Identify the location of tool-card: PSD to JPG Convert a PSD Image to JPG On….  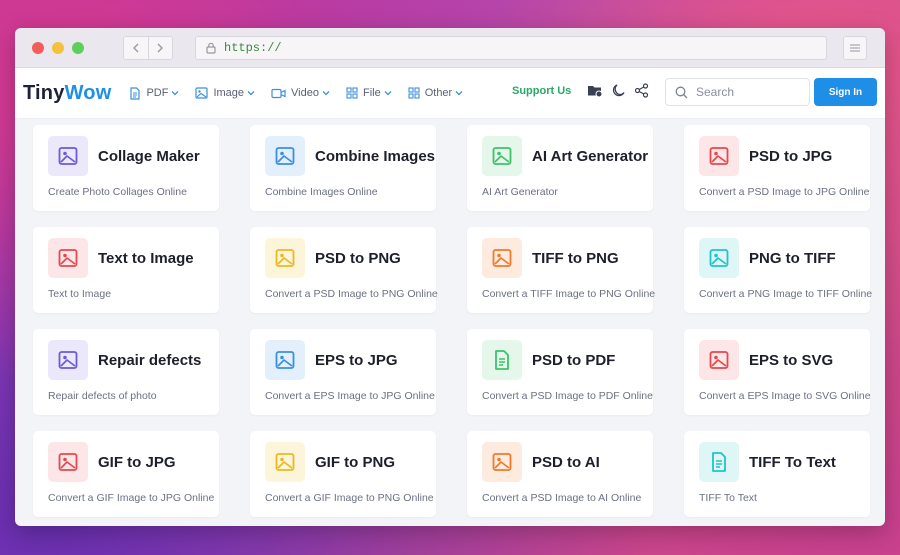
(777, 168).